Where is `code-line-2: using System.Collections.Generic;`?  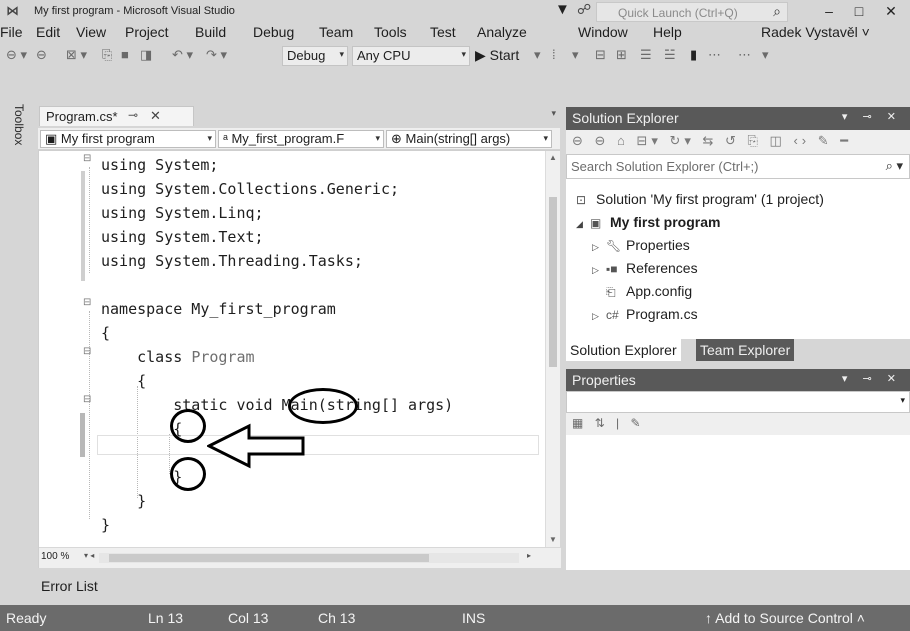
code-line-2: using System.Collections.Generic; is located at coordinates (250, 189).